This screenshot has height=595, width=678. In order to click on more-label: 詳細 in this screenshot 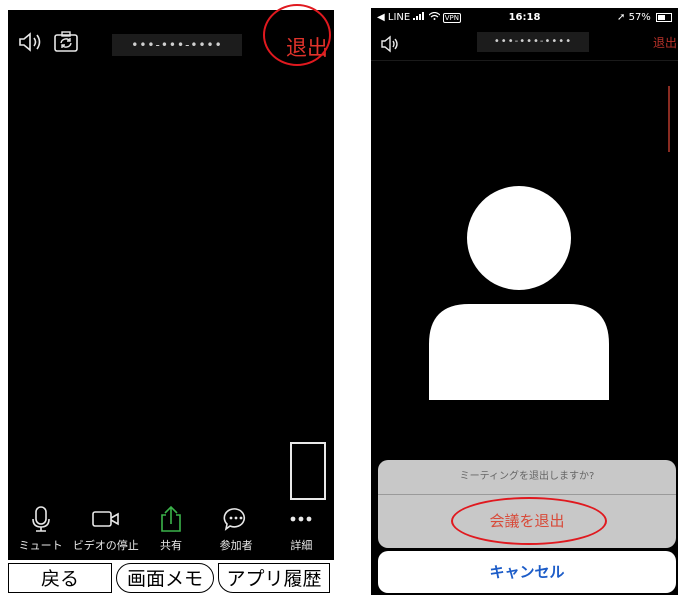, I will do `click(301, 545)`.